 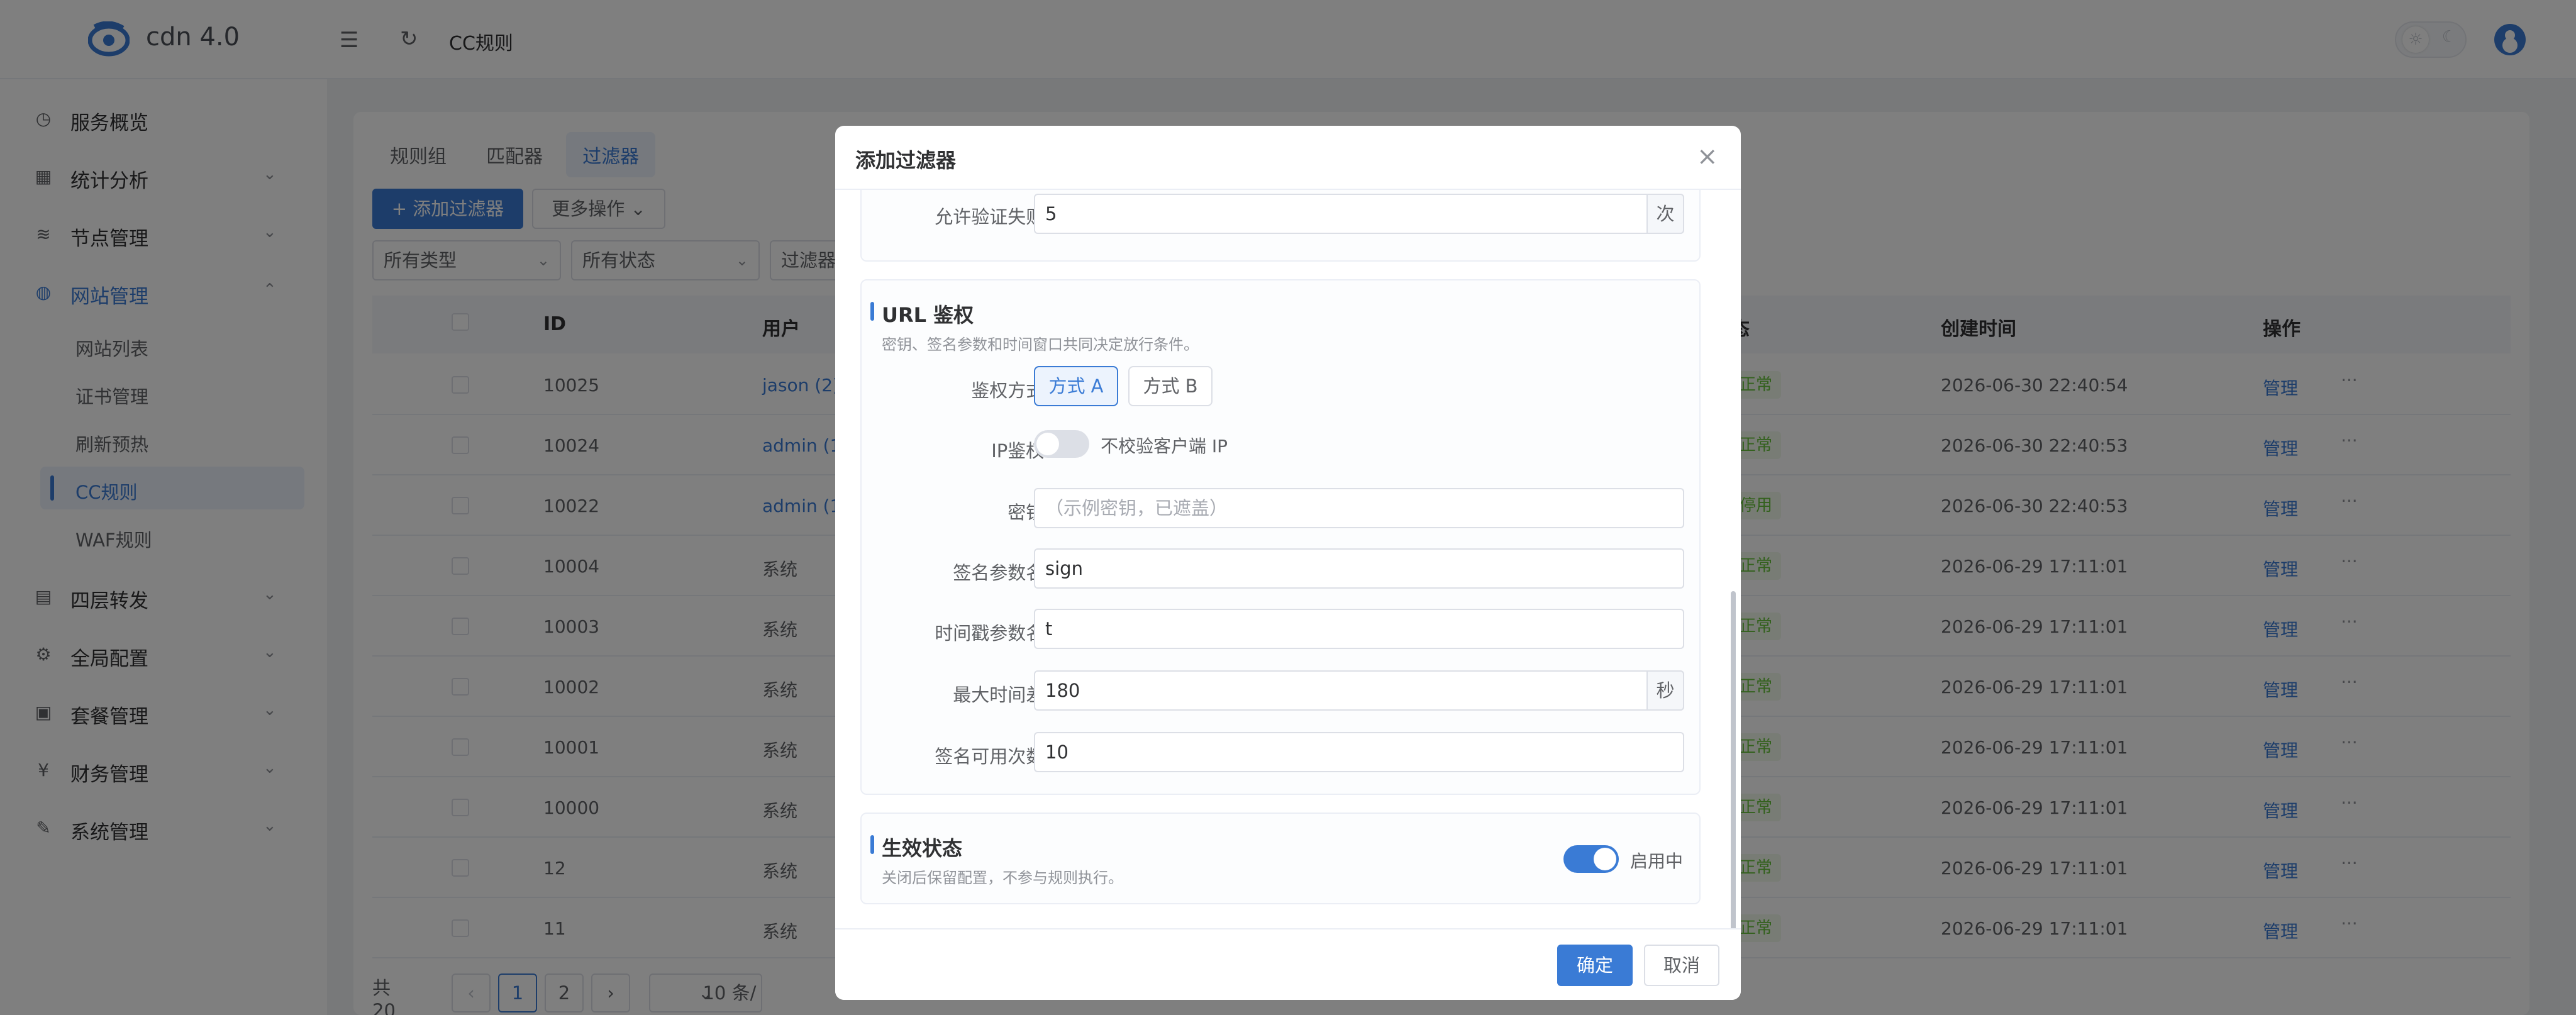 What do you see at coordinates (1010, 391) in the screenshot?
I see `auth-method-label: 鉴权方式:` at bounding box center [1010, 391].